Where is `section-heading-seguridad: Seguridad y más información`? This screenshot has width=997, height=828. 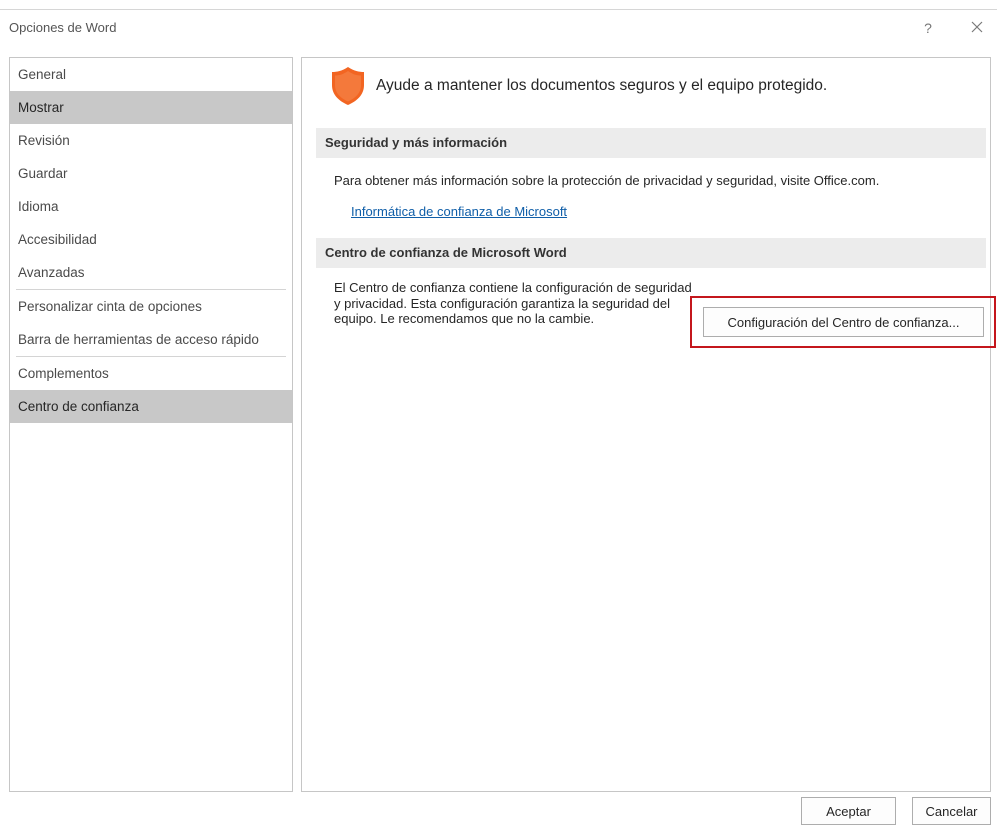
section-heading-seguridad: Seguridad y más información is located at coordinates (651, 143).